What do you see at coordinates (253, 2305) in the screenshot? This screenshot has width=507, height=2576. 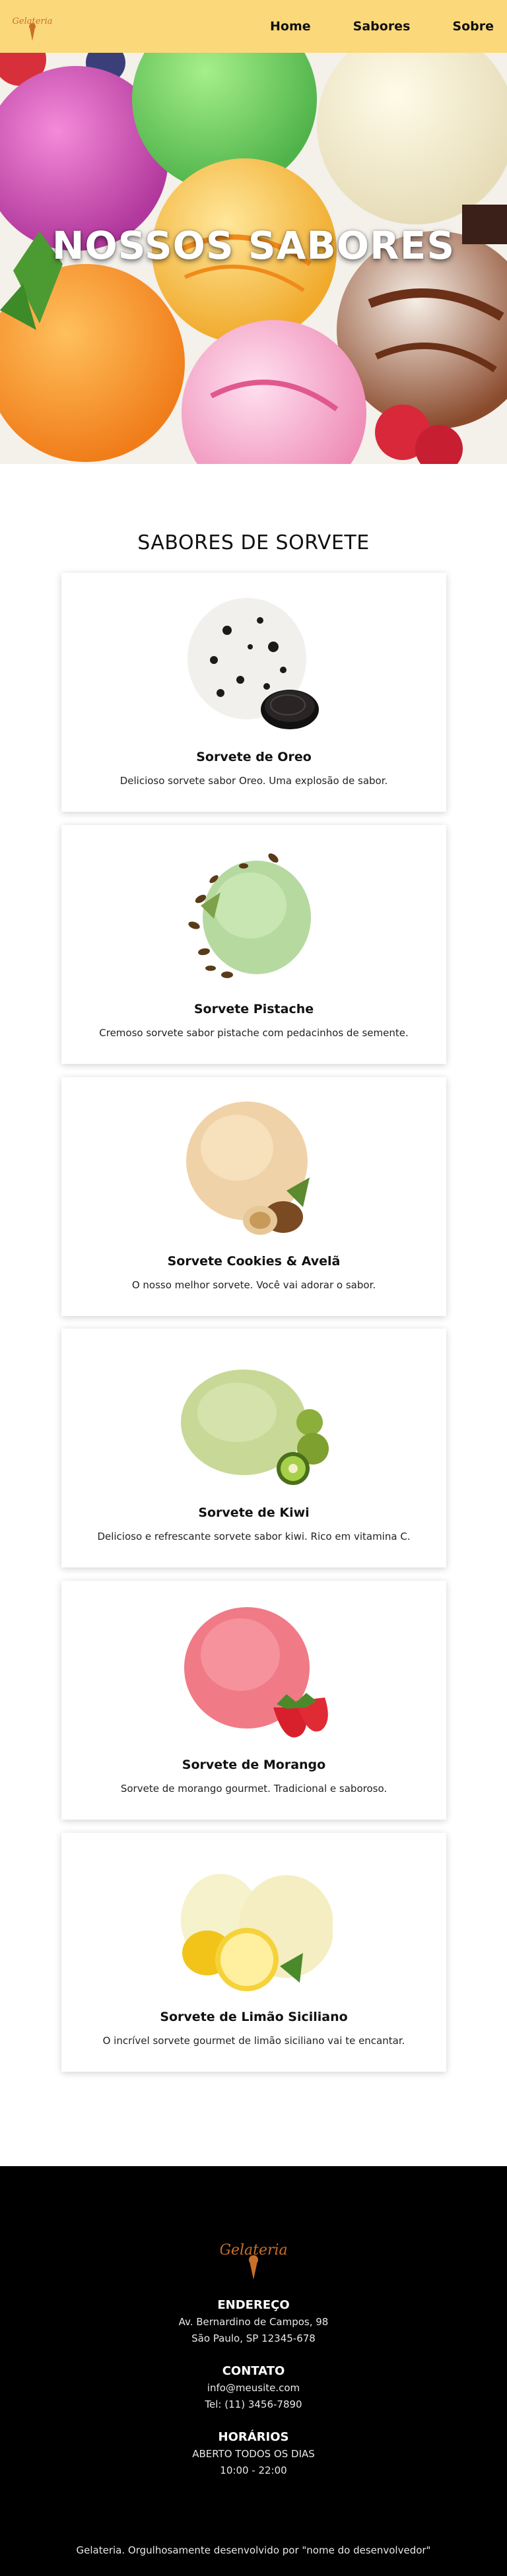 I see `address-heading: ENDEREÇO` at bounding box center [253, 2305].